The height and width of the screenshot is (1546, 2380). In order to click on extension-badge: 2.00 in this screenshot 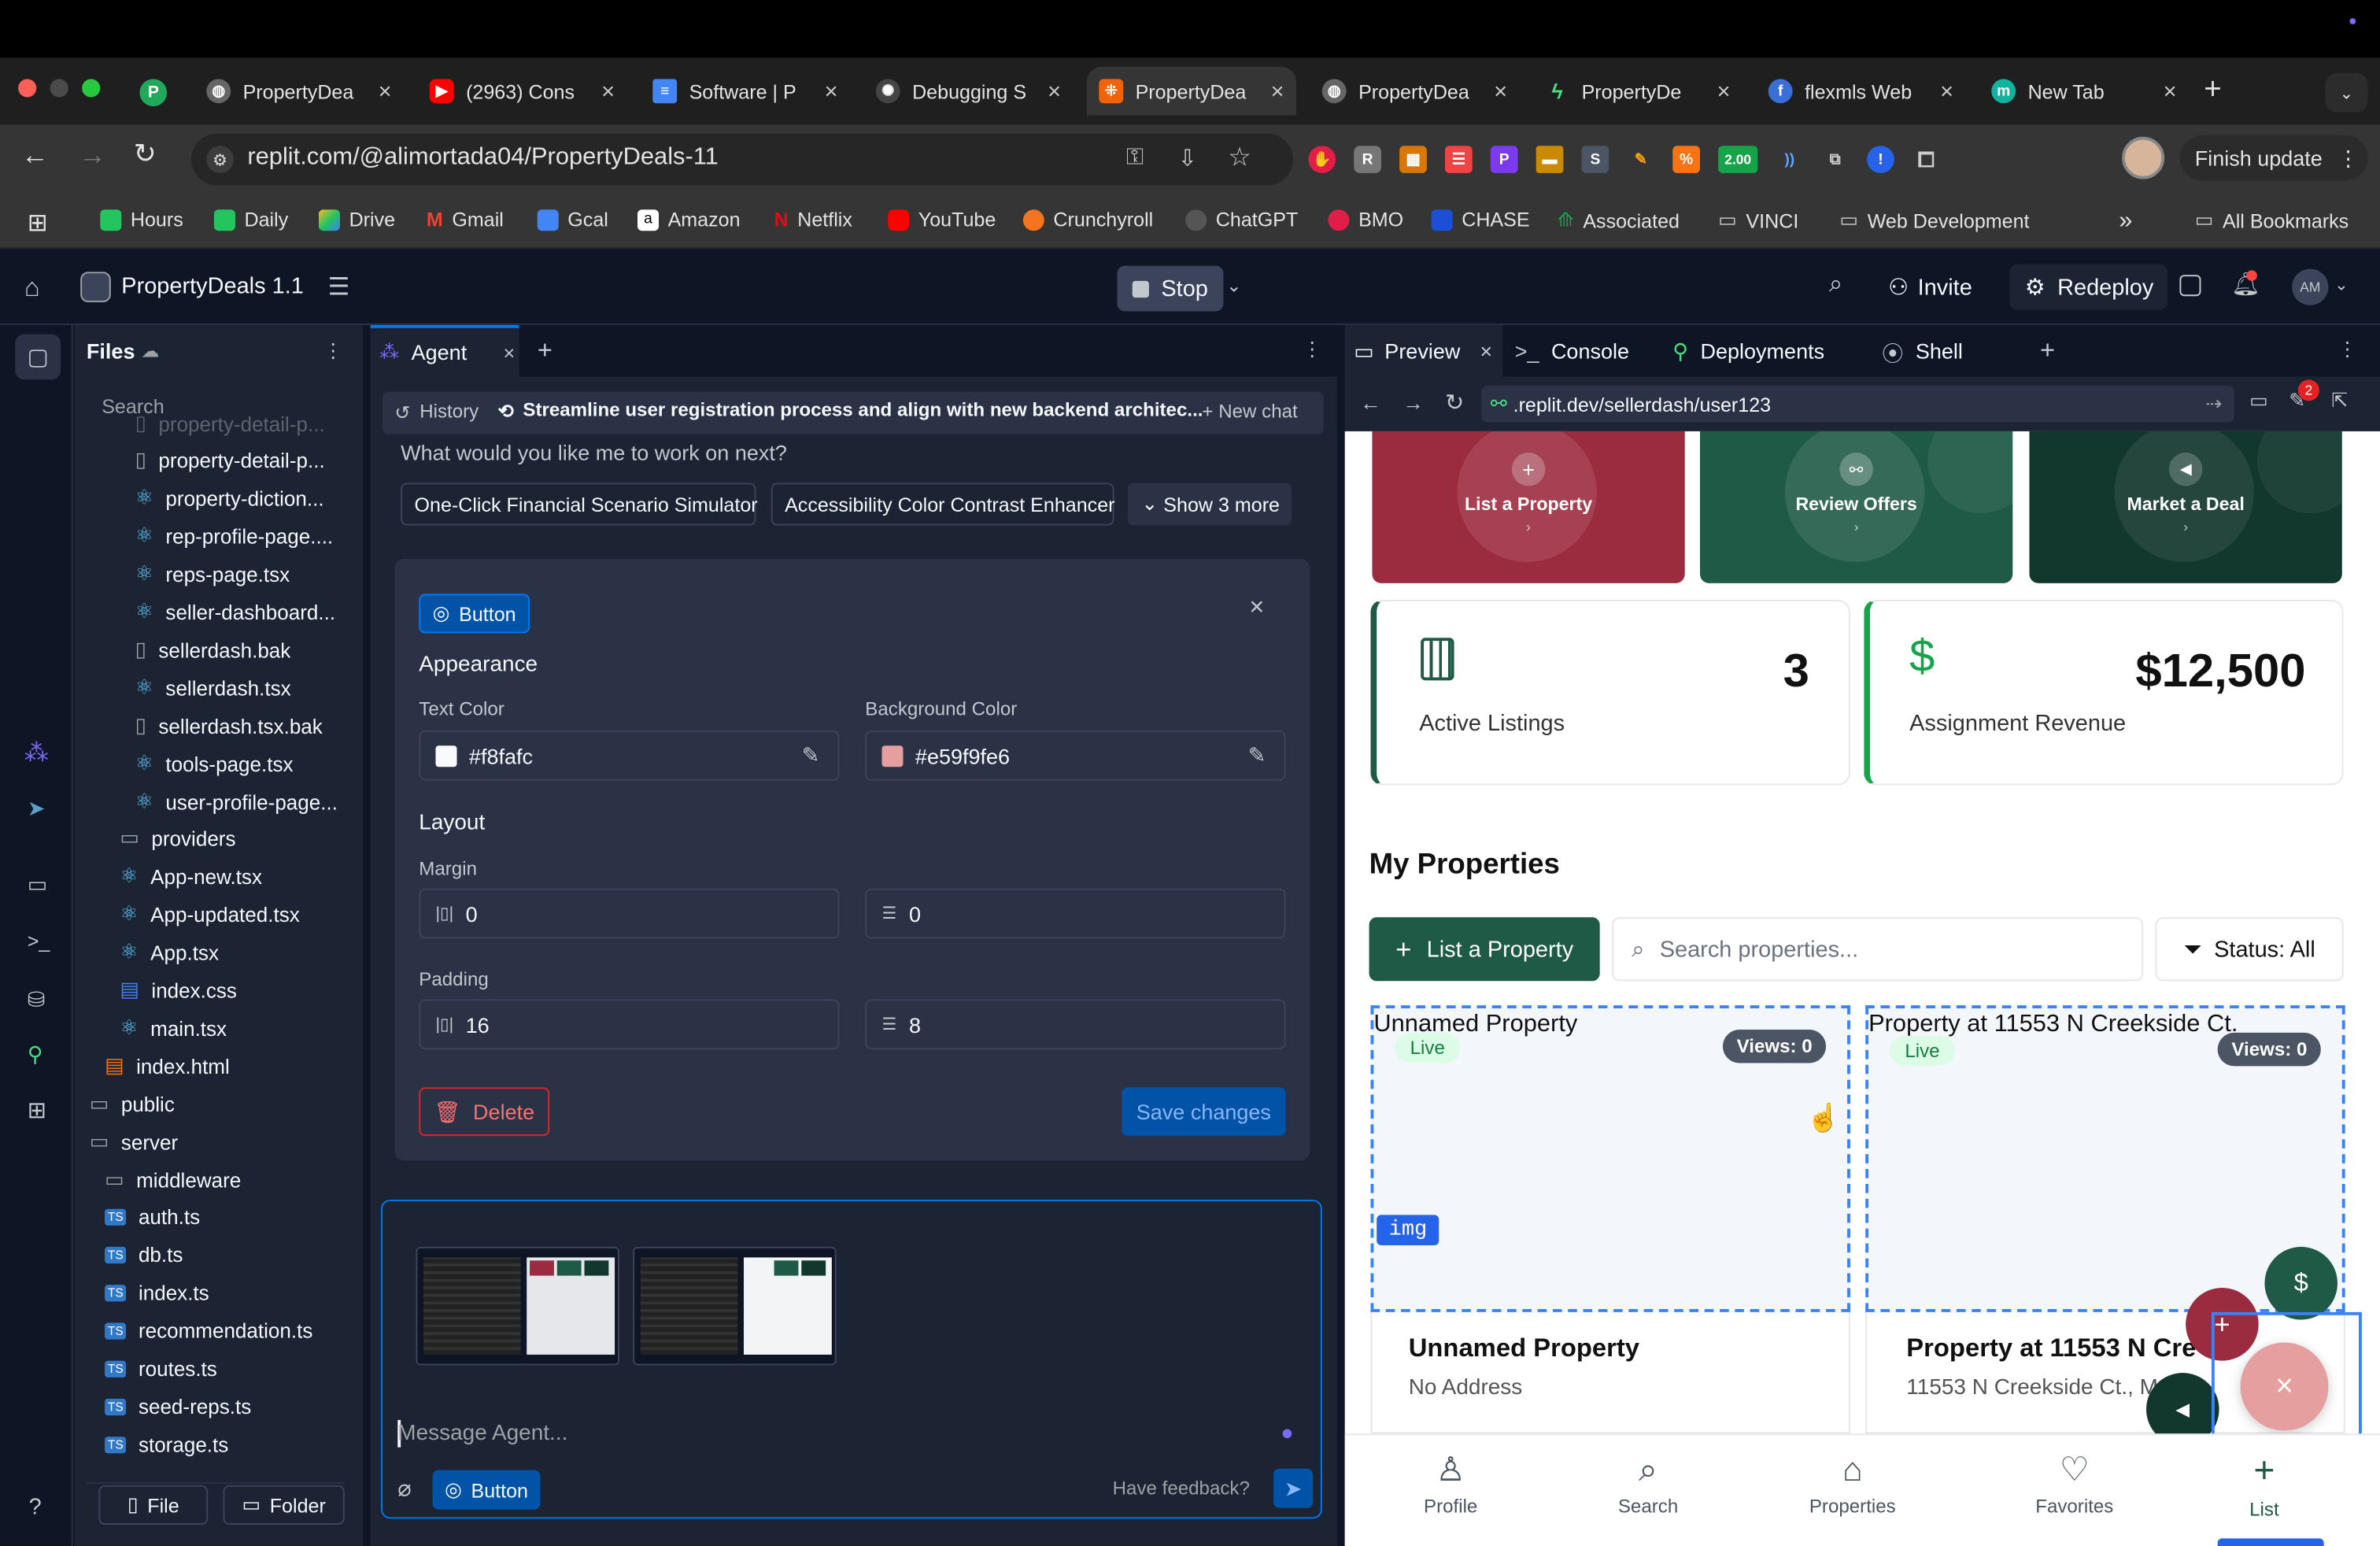, I will do `click(1738, 159)`.